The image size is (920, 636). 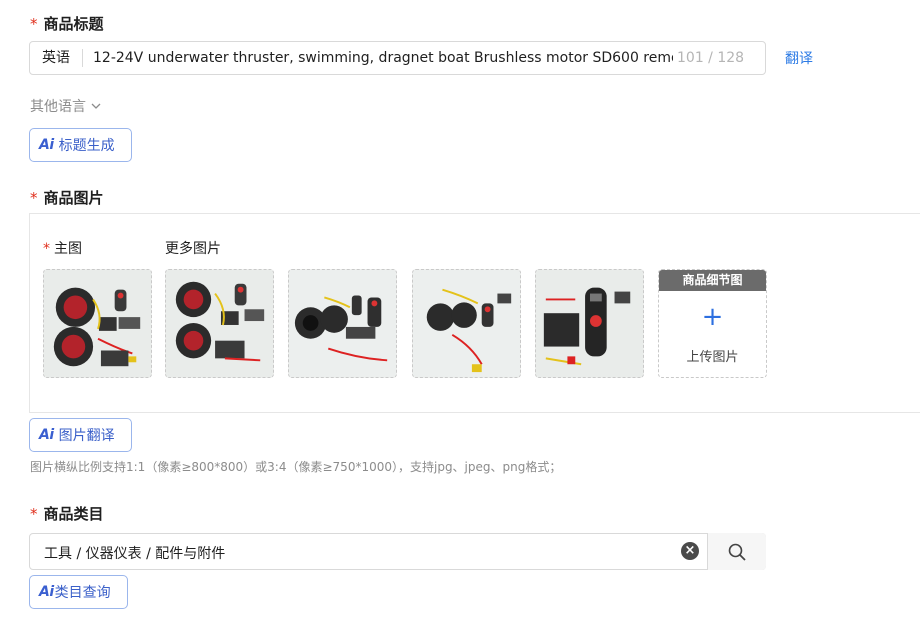 What do you see at coordinates (193, 249) in the screenshot?
I see `more-images-label: 更多图片` at bounding box center [193, 249].